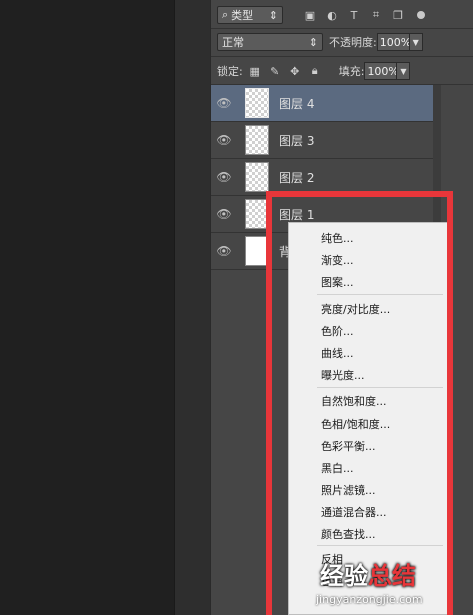  I want to click on watermark-main: 经验, so click(344, 576).